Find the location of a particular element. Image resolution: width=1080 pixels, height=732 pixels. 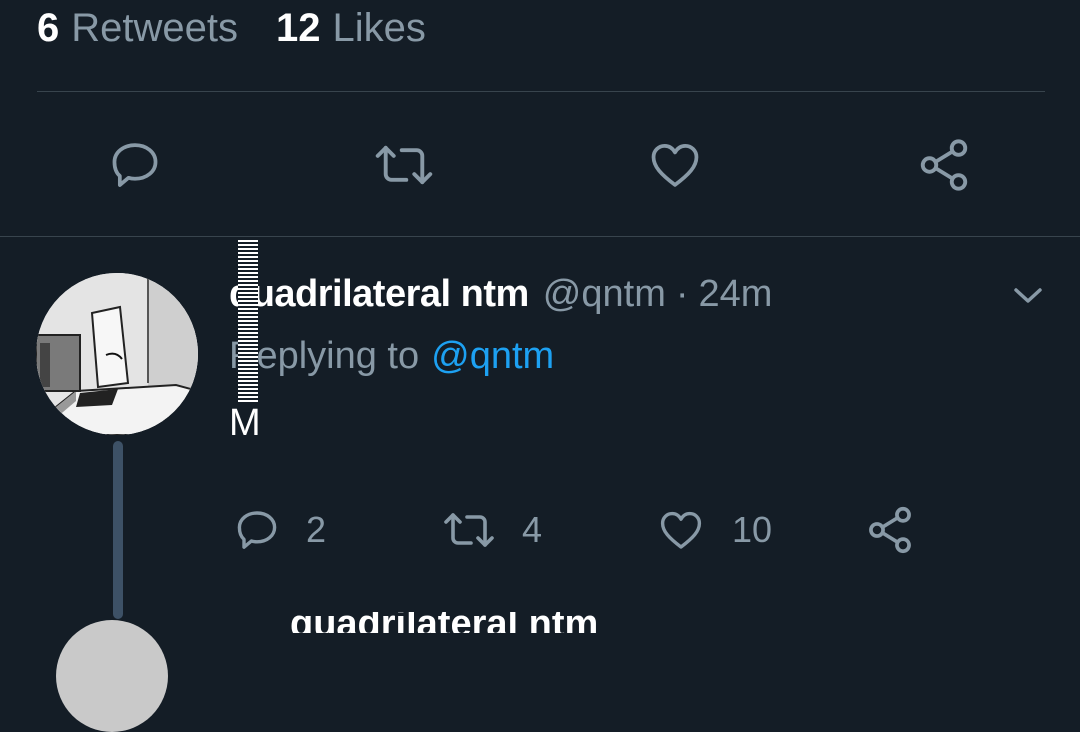

next-tweet-header: quadrilateral ntm is located at coordinates (570, 622).